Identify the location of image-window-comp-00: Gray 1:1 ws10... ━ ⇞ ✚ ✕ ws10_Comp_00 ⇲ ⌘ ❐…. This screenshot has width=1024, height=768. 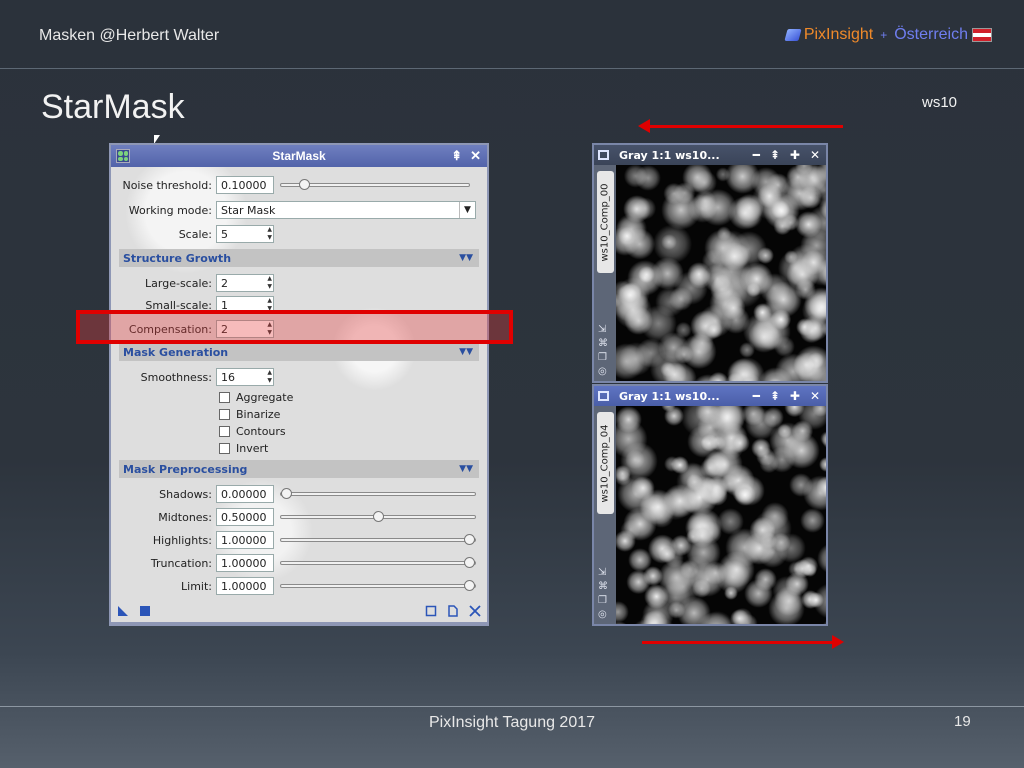
(710, 263).